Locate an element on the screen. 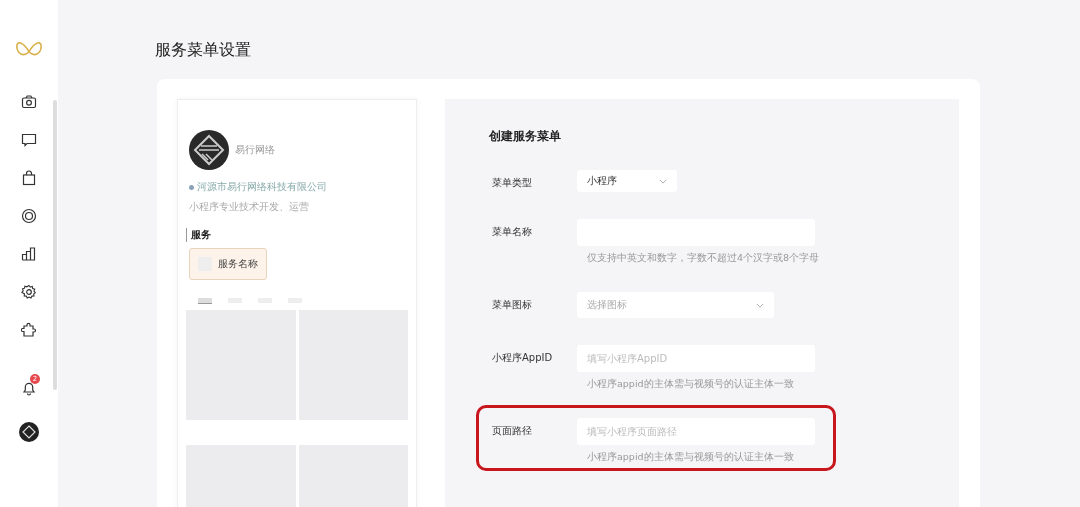 Image resolution: width=1080 pixels, height=507 pixels. page-title: 服务菜单设置 is located at coordinates (203, 50).